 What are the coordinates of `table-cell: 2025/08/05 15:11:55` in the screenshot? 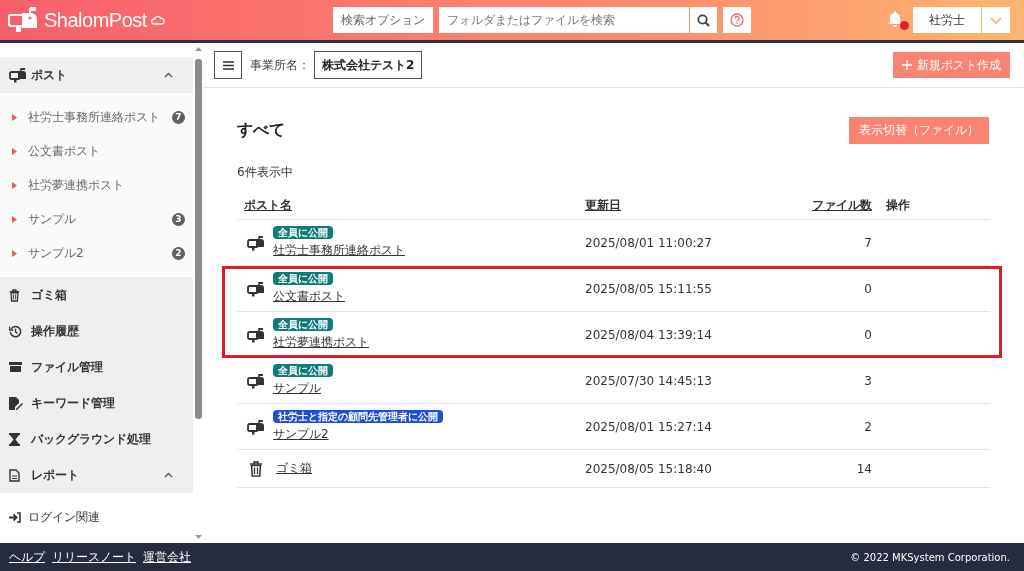 It's located at (648, 288).